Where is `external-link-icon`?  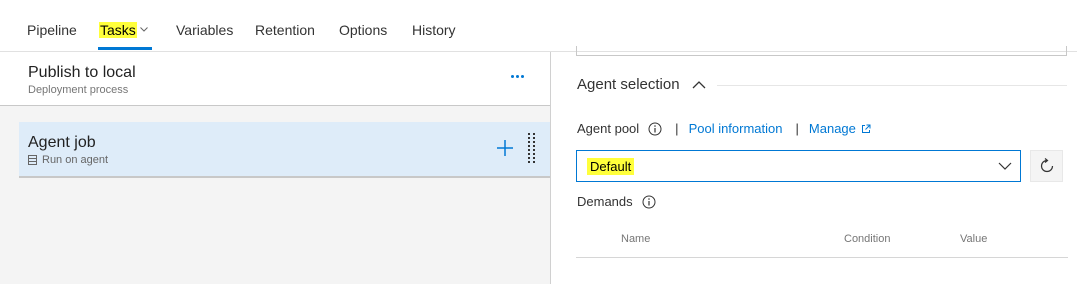 external-link-icon is located at coordinates (866, 129).